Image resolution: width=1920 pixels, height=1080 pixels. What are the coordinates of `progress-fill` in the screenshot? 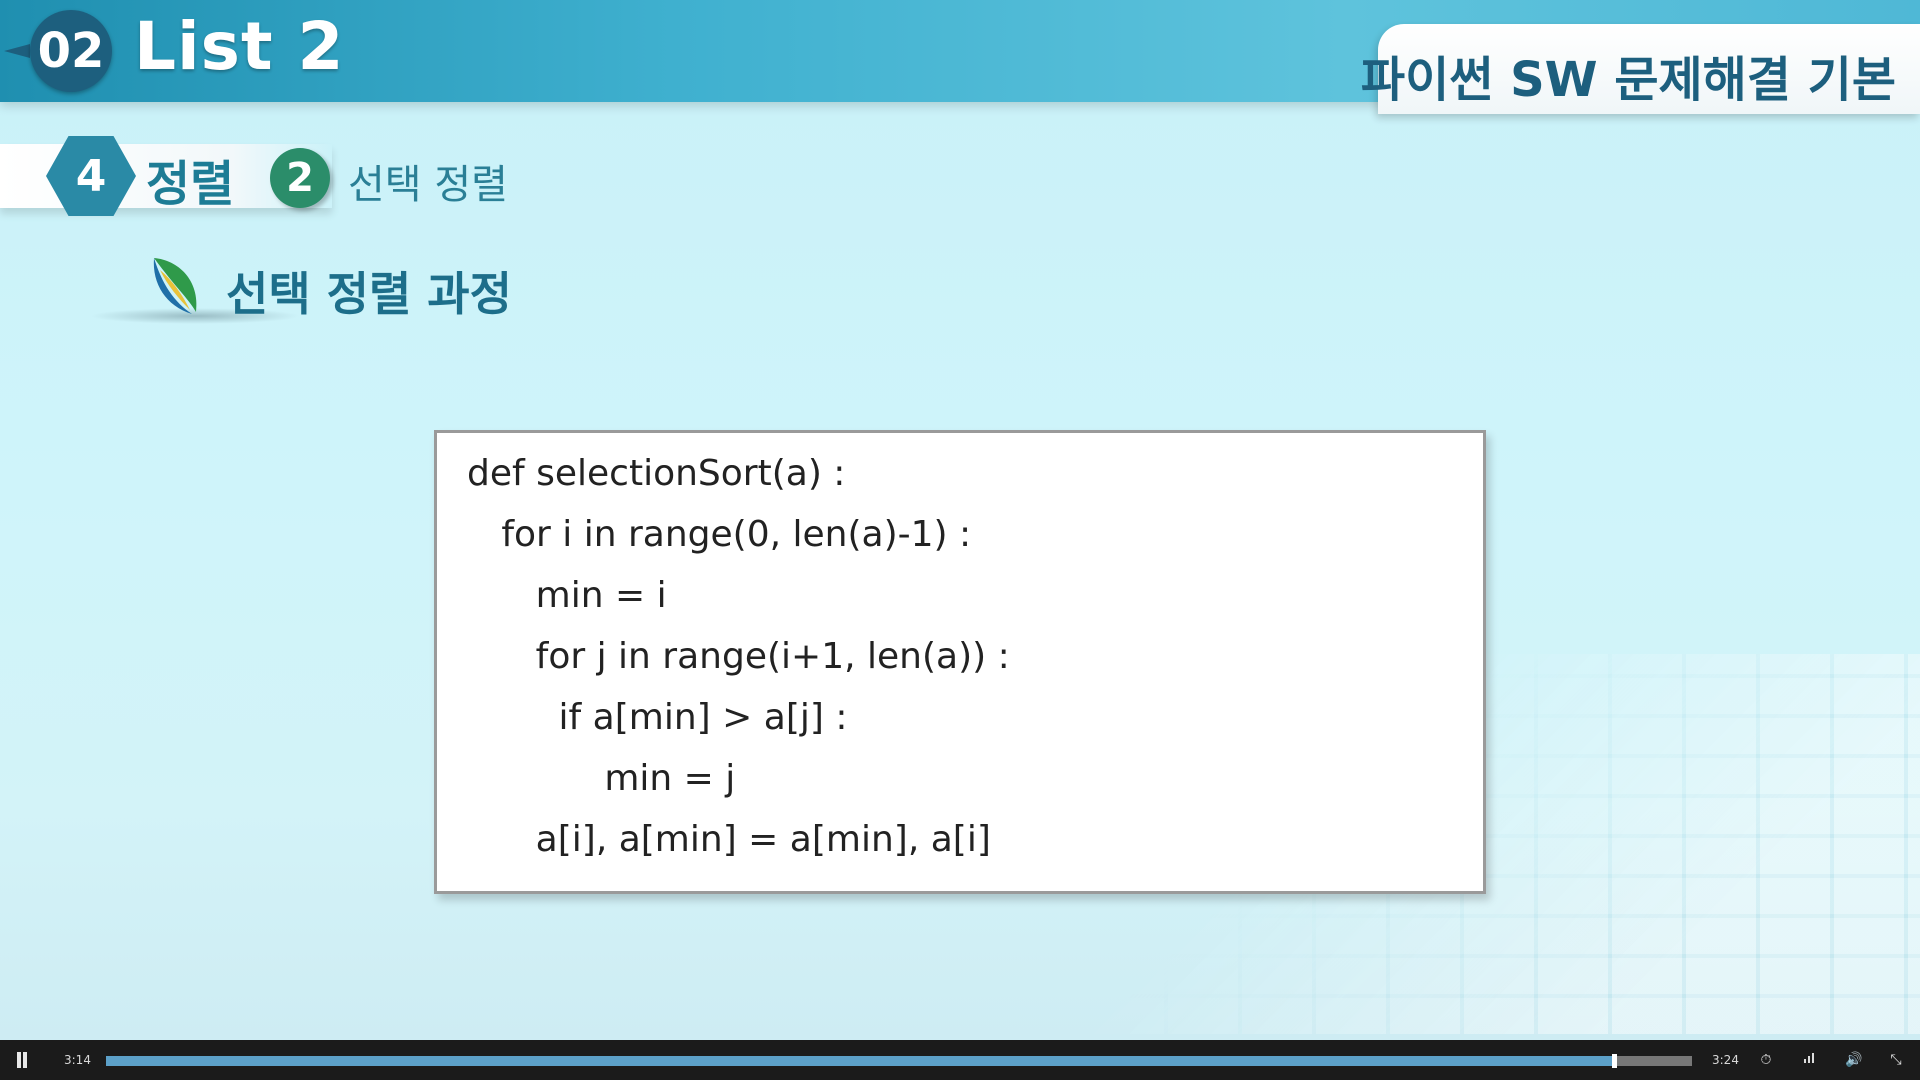 It's located at (860, 1061).